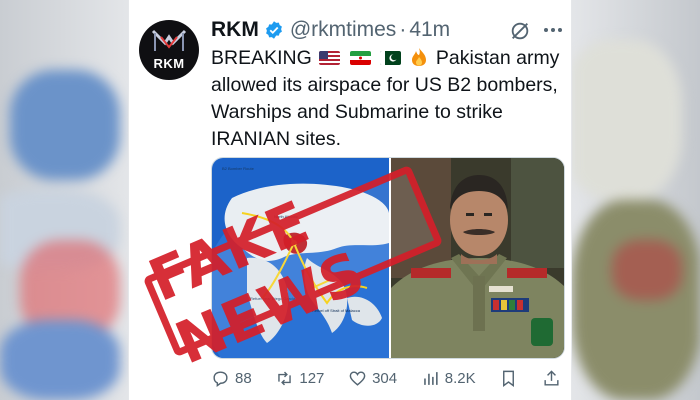  Describe the element at coordinates (169, 63) in the screenshot. I see `avatar-label: RKM` at that location.